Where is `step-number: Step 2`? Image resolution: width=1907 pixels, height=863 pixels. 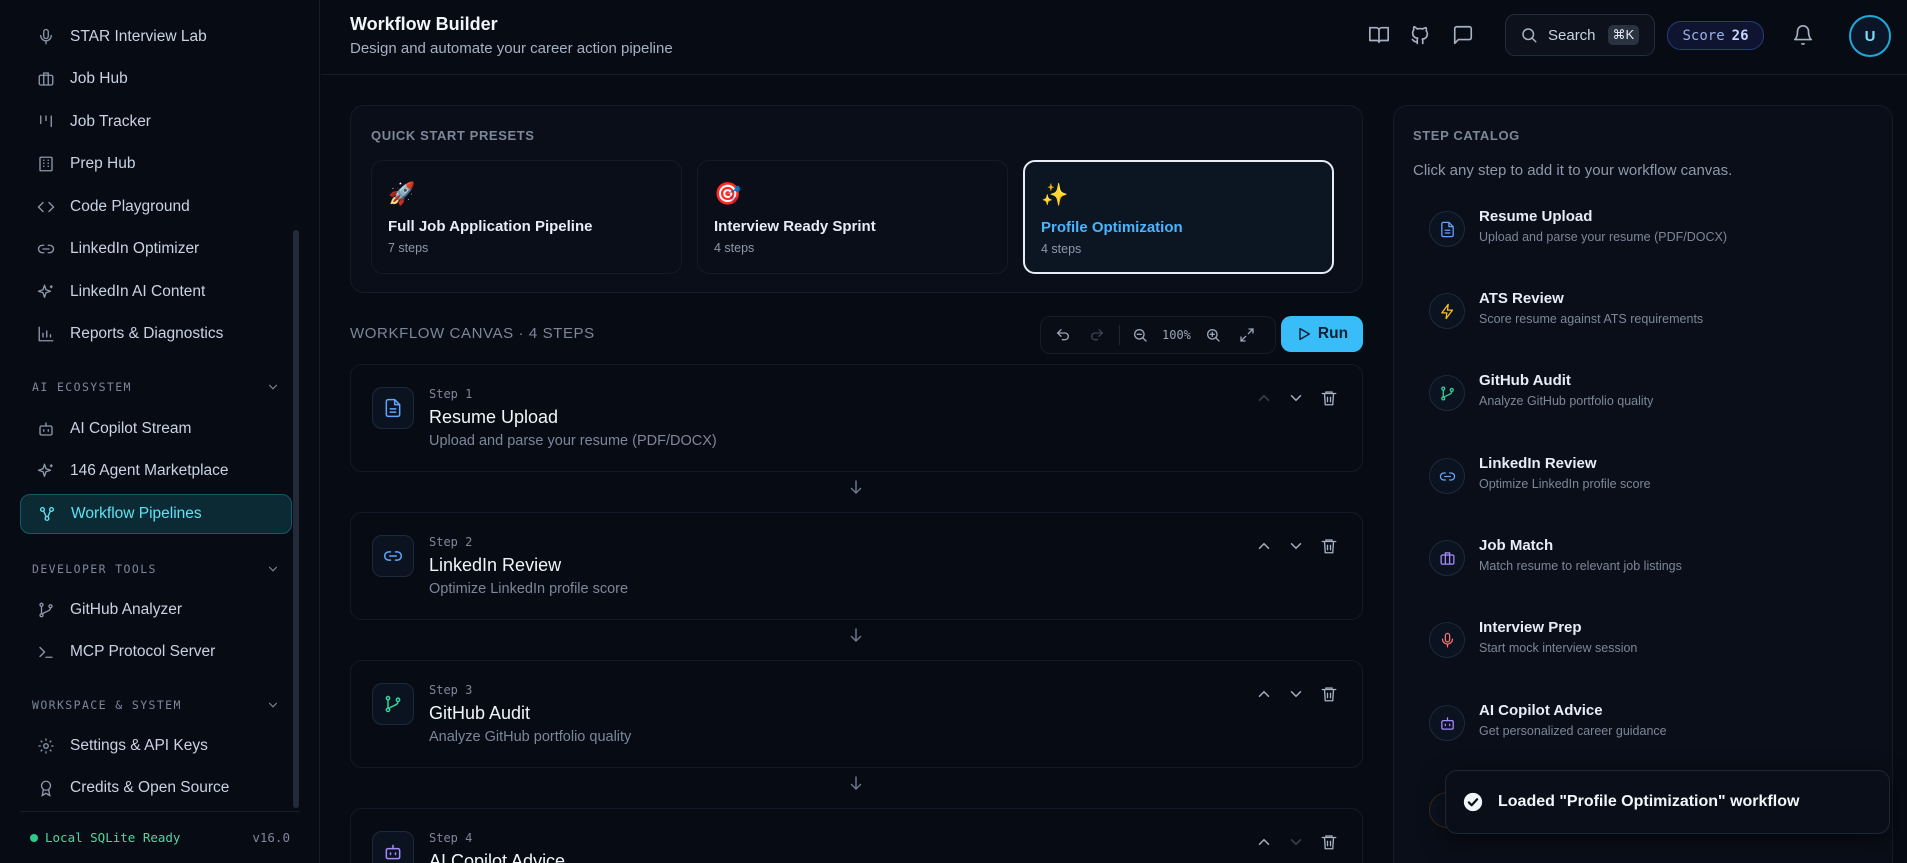 step-number: Step 2 is located at coordinates (451, 542).